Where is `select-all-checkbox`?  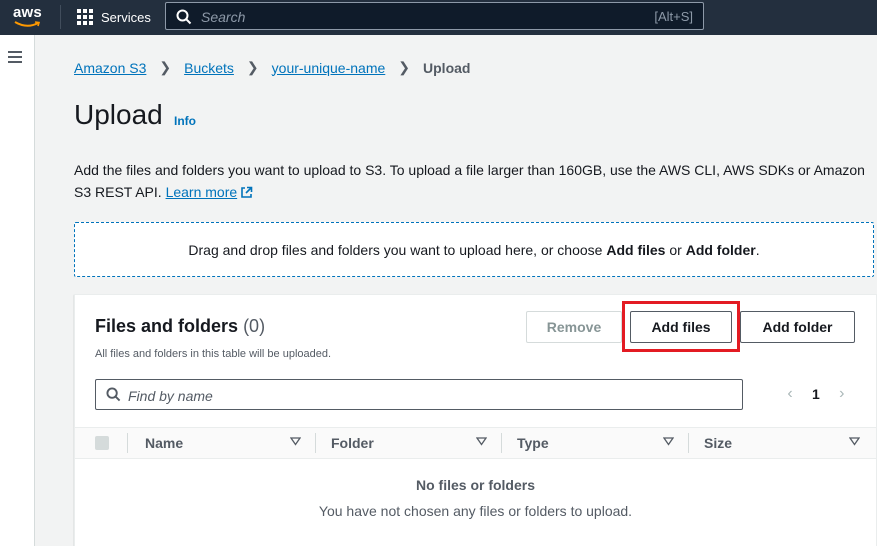
select-all-checkbox is located at coordinates (102, 443).